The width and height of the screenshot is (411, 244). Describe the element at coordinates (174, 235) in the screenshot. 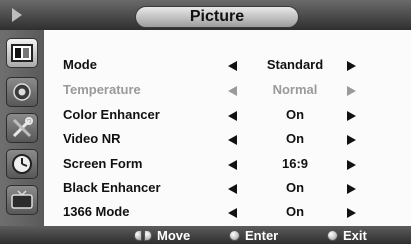

I see `move-label: Move` at that location.